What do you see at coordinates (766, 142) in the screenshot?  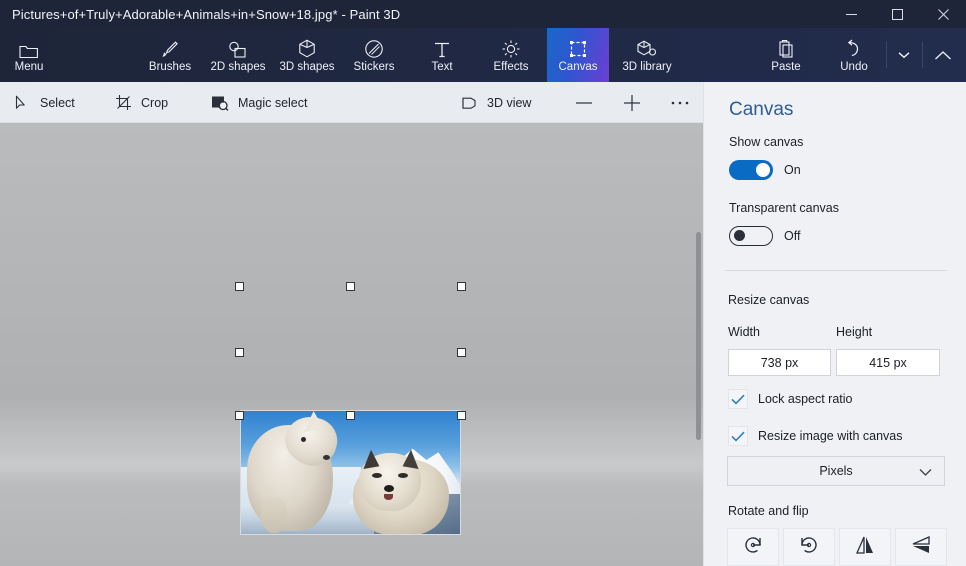 I see `show-canvas-label: Show canvas` at bounding box center [766, 142].